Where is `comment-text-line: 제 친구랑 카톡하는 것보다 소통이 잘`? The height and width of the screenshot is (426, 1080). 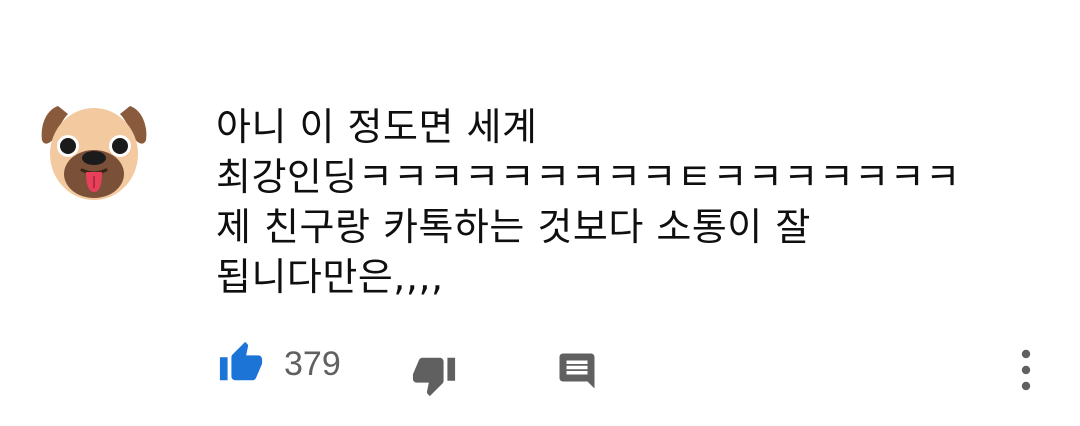
comment-text-line: 제 친구랑 카톡하는 것보다 소통이 잘 is located at coordinates (513, 227).